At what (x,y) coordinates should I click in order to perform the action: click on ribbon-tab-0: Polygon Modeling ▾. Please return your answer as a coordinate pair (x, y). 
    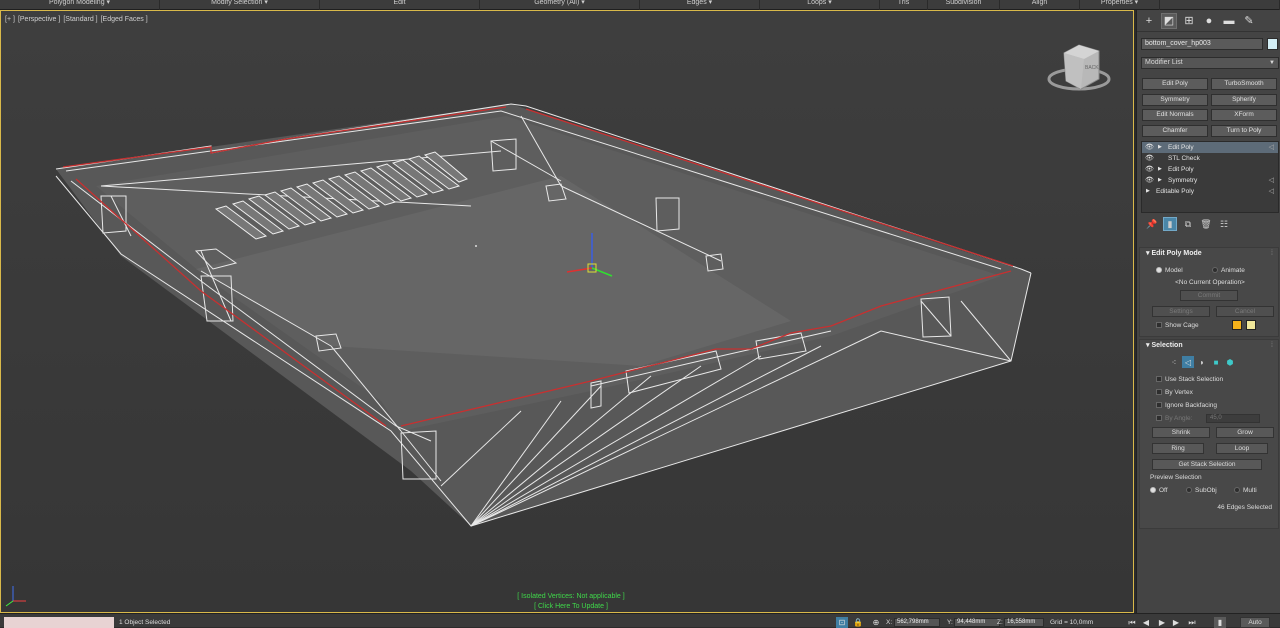
    Looking at the image, I should click on (80, 5).